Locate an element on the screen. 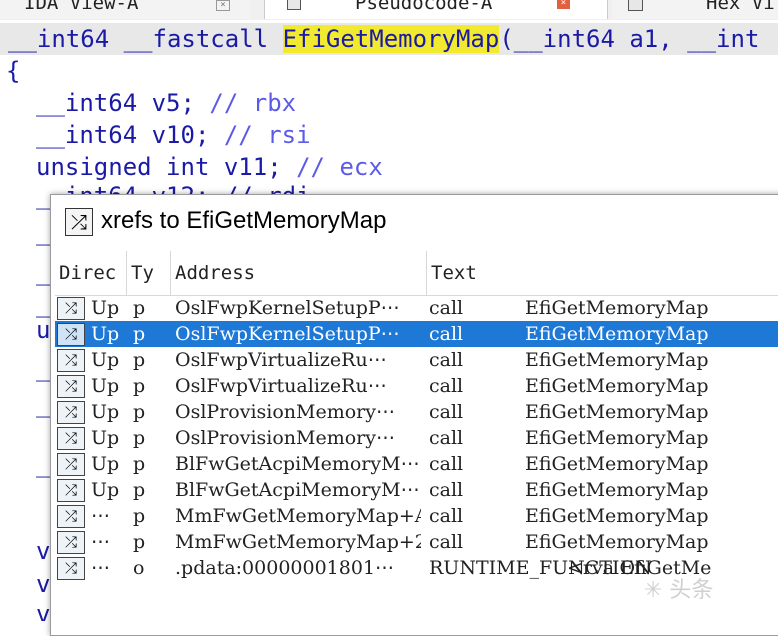 Image resolution: width=778 pixels, height=636 pixels. decl-comment: // rsi is located at coordinates (267, 135).